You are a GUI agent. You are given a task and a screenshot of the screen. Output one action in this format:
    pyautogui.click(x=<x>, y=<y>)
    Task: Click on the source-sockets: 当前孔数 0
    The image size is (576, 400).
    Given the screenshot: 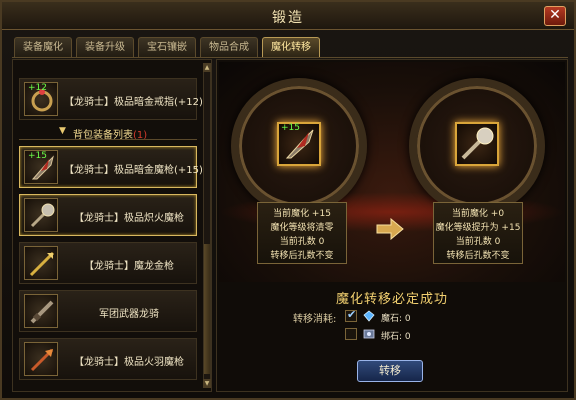 What is the action you would take?
    pyautogui.click(x=302, y=242)
    